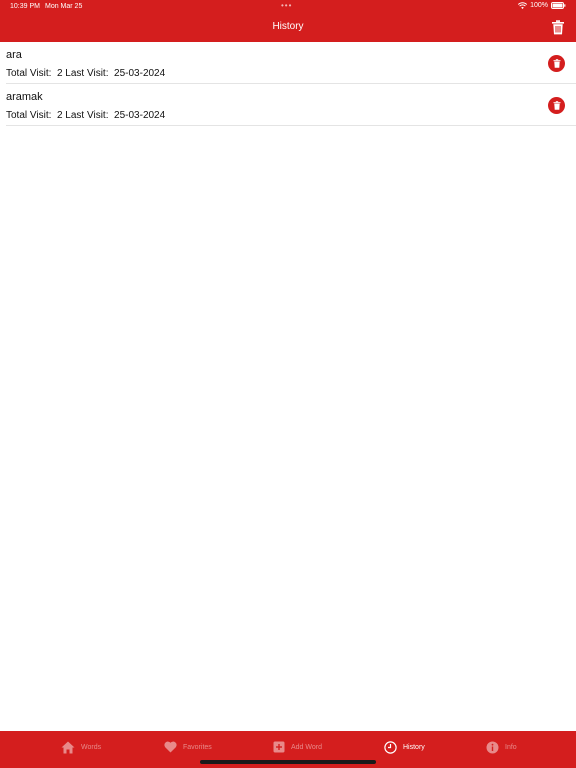 This screenshot has width=576, height=768. What do you see at coordinates (288, 762) in the screenshot?
I see `home-indicator` at bounding box center [288, 762].